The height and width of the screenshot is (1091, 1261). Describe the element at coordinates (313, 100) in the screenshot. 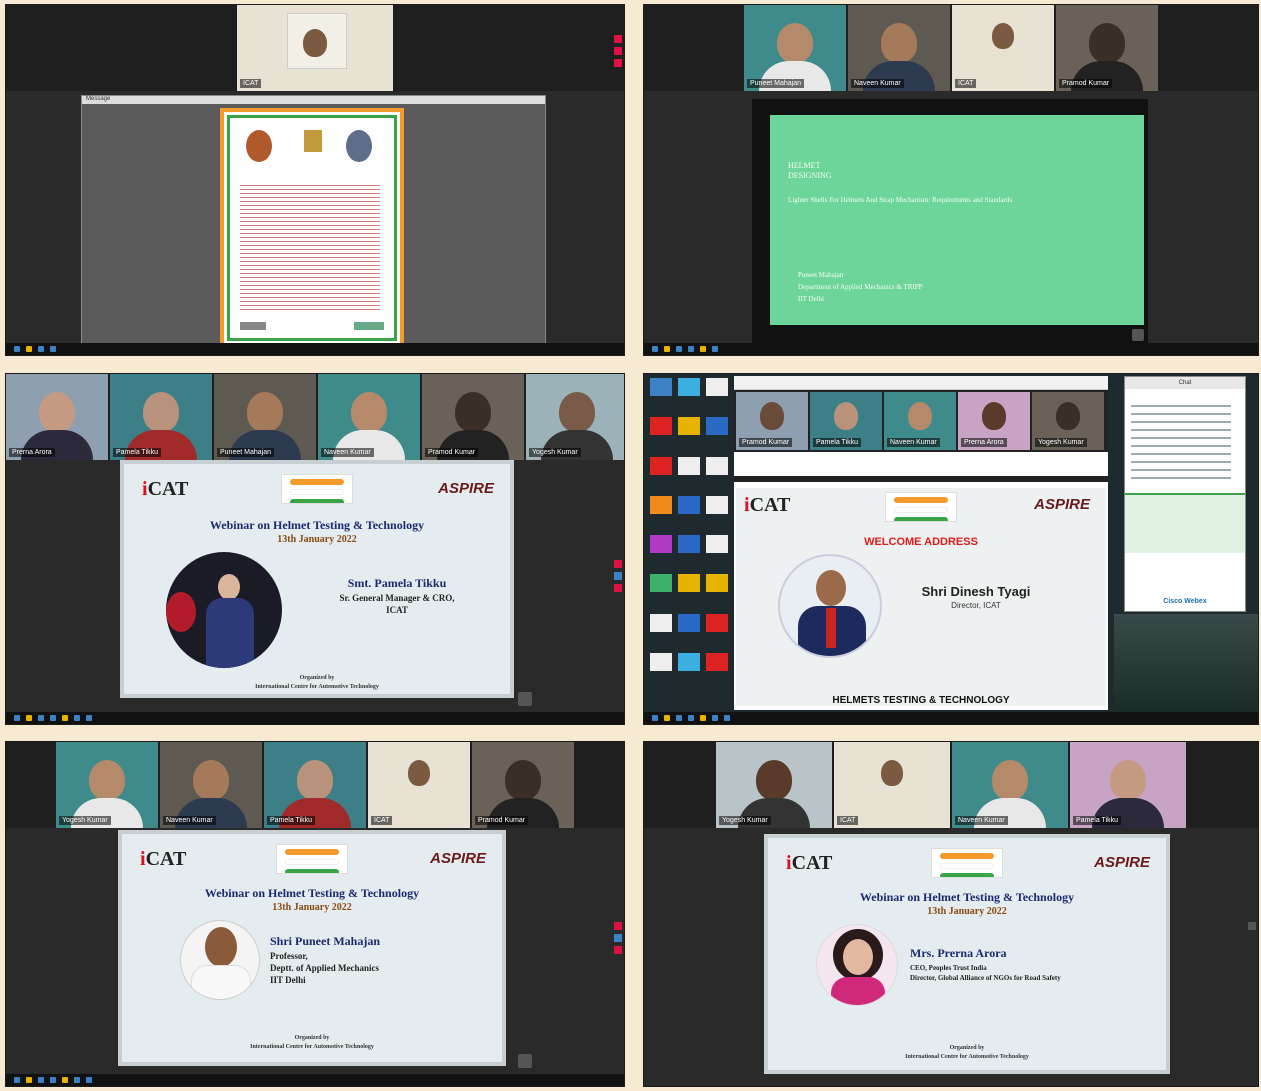

I see `viewer-header: Message` at that location.